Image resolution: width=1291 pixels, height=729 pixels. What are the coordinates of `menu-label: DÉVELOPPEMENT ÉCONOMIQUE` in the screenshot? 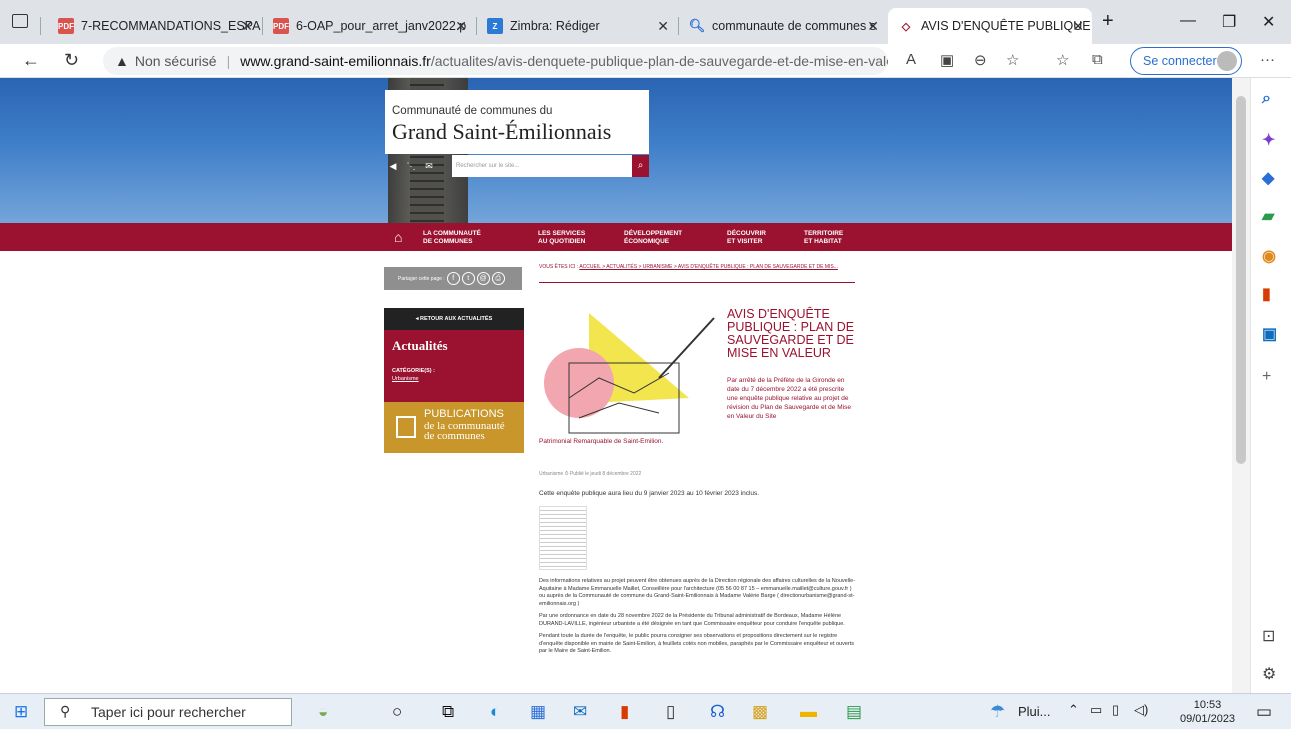 It's located at (653, 237).